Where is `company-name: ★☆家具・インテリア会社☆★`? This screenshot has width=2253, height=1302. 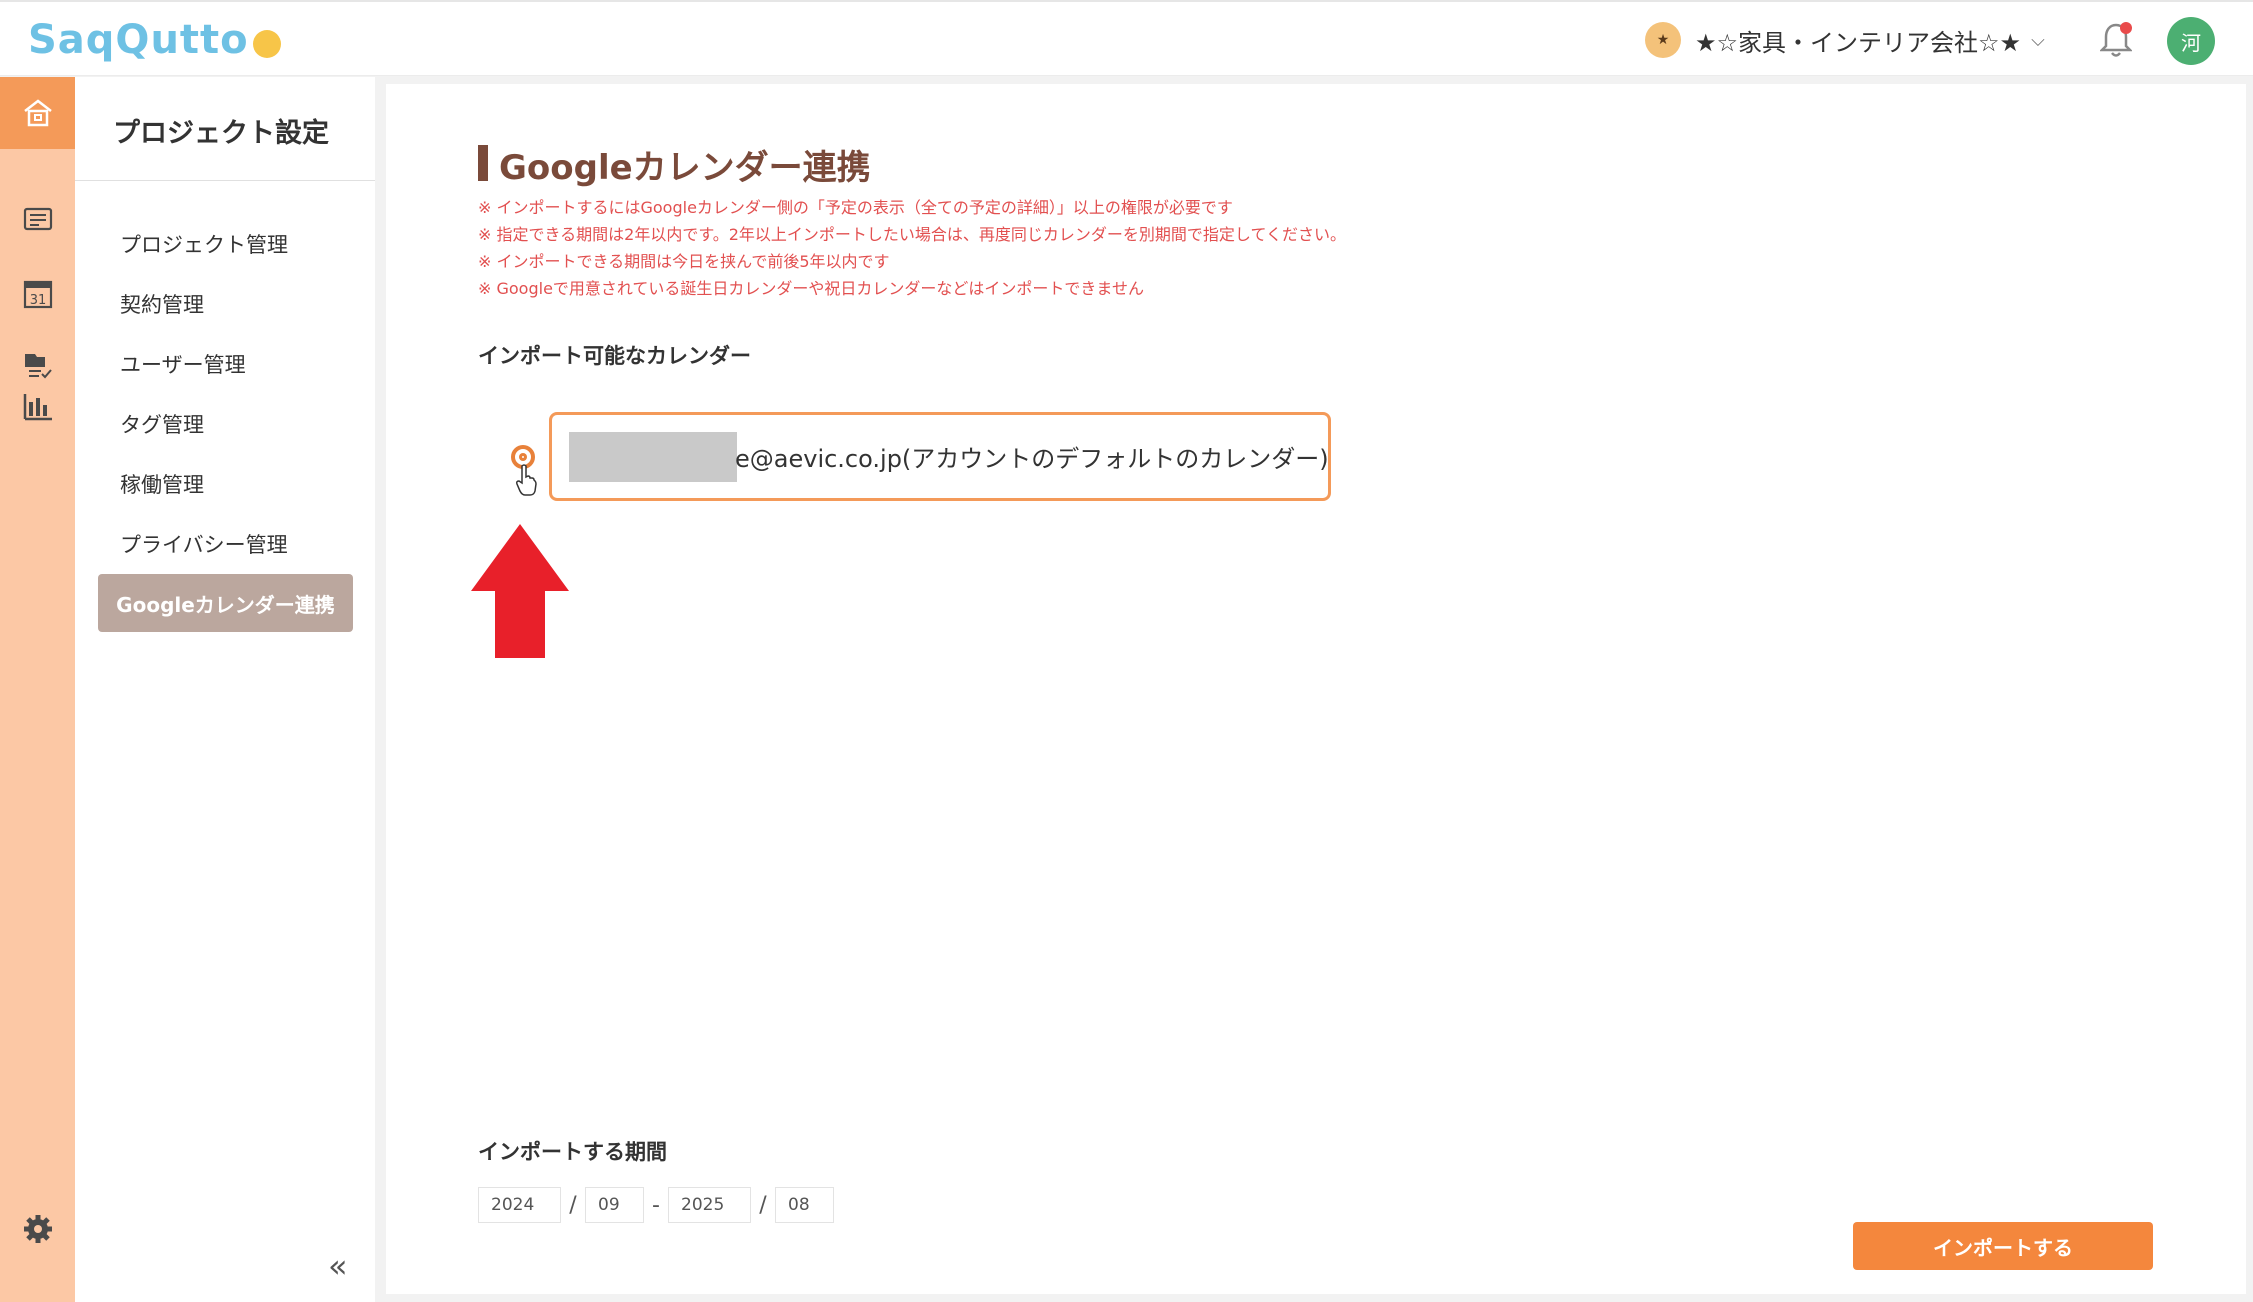 company-name: ★☆家具・インテリア会社☆★ is located at coordinates (1858, 42).